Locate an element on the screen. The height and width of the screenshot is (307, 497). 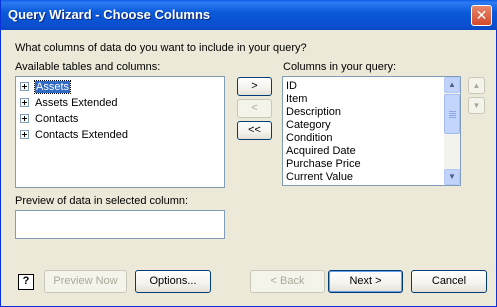
move-down-button: ▼ is located at coordinates (476, 105).